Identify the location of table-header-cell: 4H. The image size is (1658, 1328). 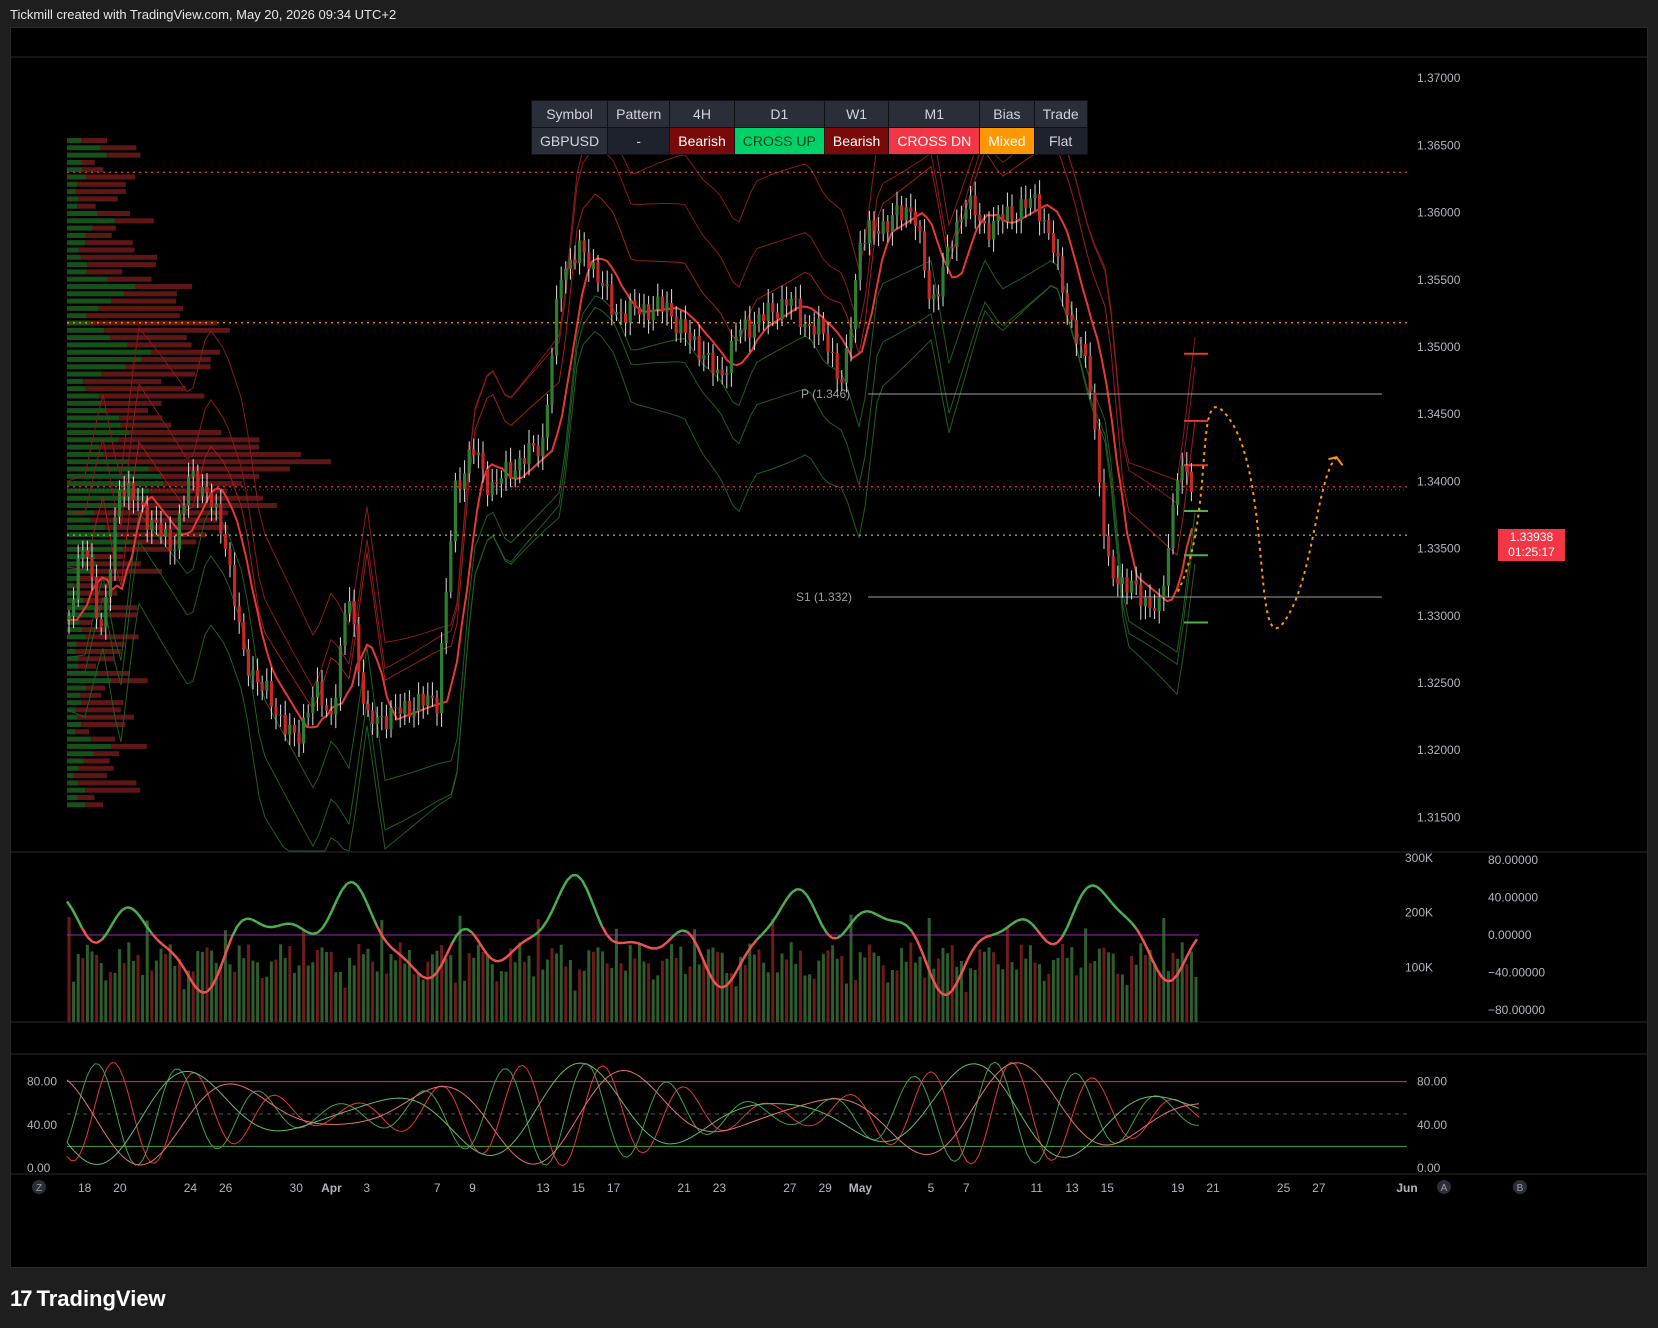
(702, 114).